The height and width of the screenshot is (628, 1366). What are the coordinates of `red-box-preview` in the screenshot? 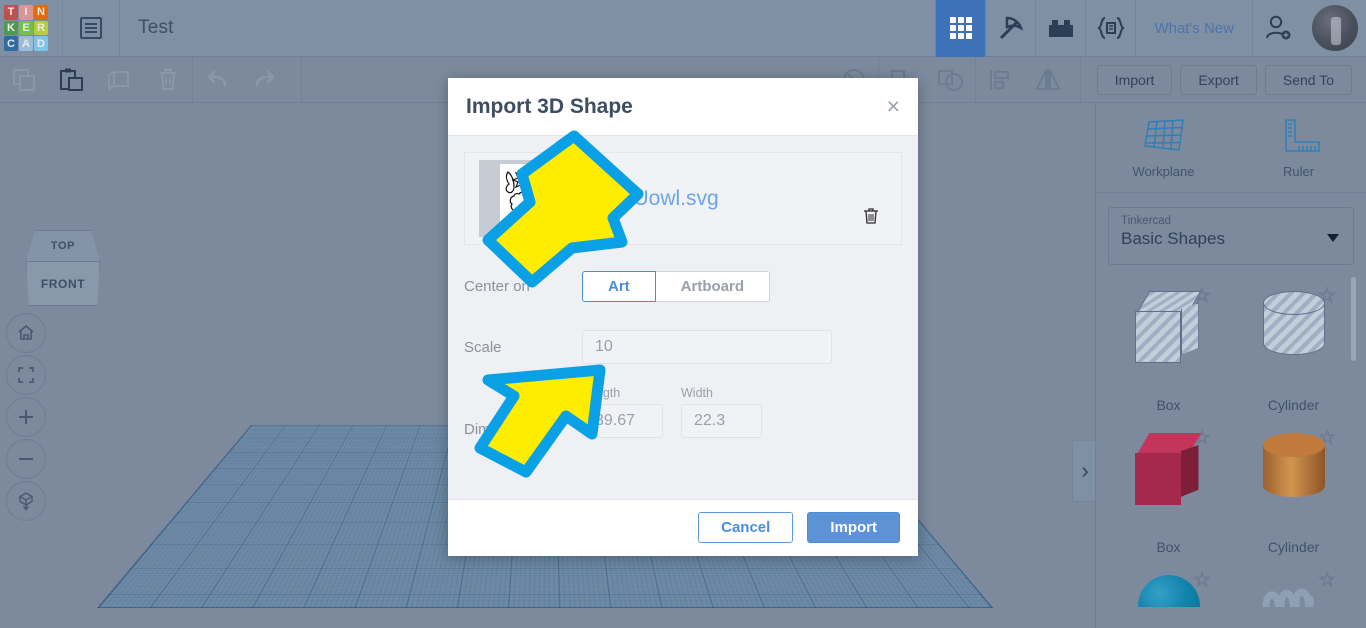 It's located at (1168, 469).